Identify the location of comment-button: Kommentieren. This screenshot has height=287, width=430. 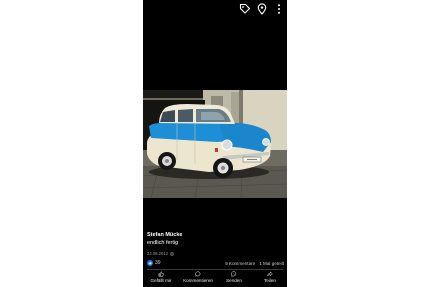
(198, 277).